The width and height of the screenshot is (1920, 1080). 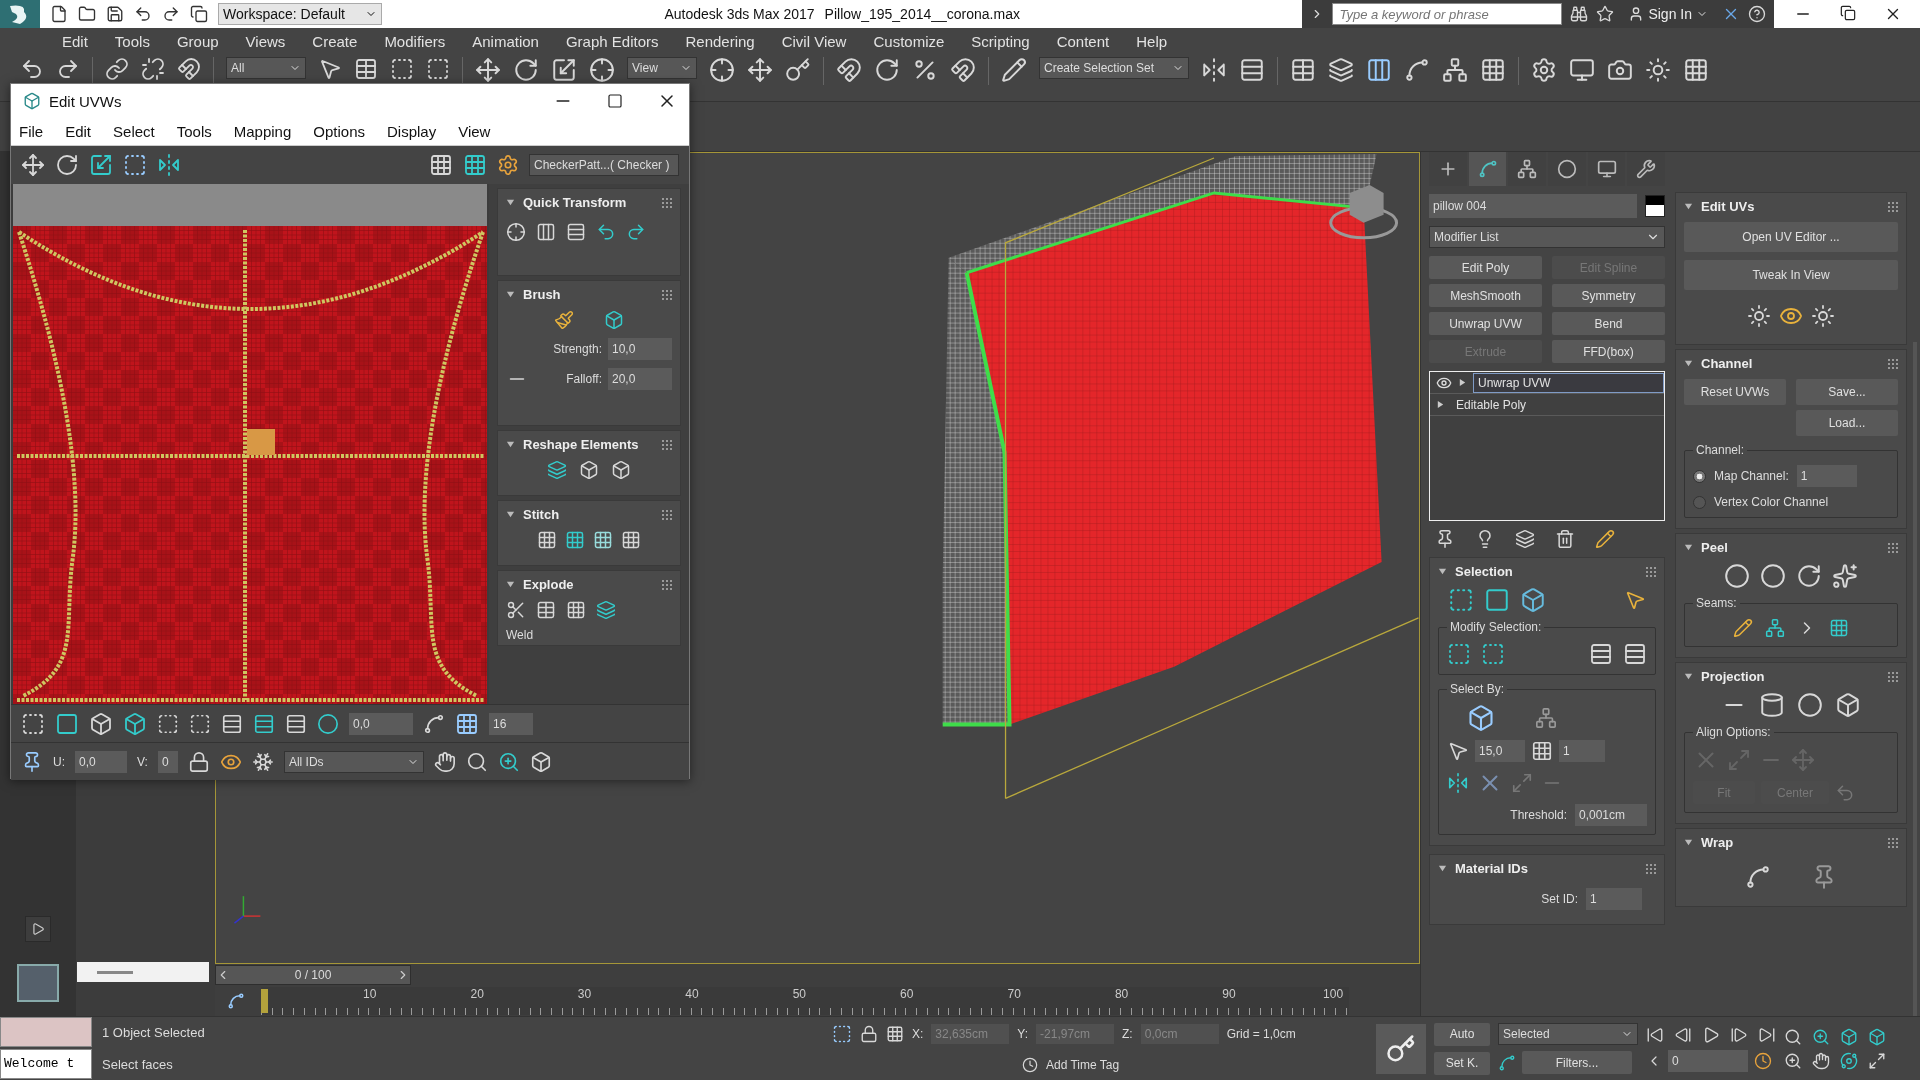 I want to click on menu-item: Rendering, so click(x=720, y=41).